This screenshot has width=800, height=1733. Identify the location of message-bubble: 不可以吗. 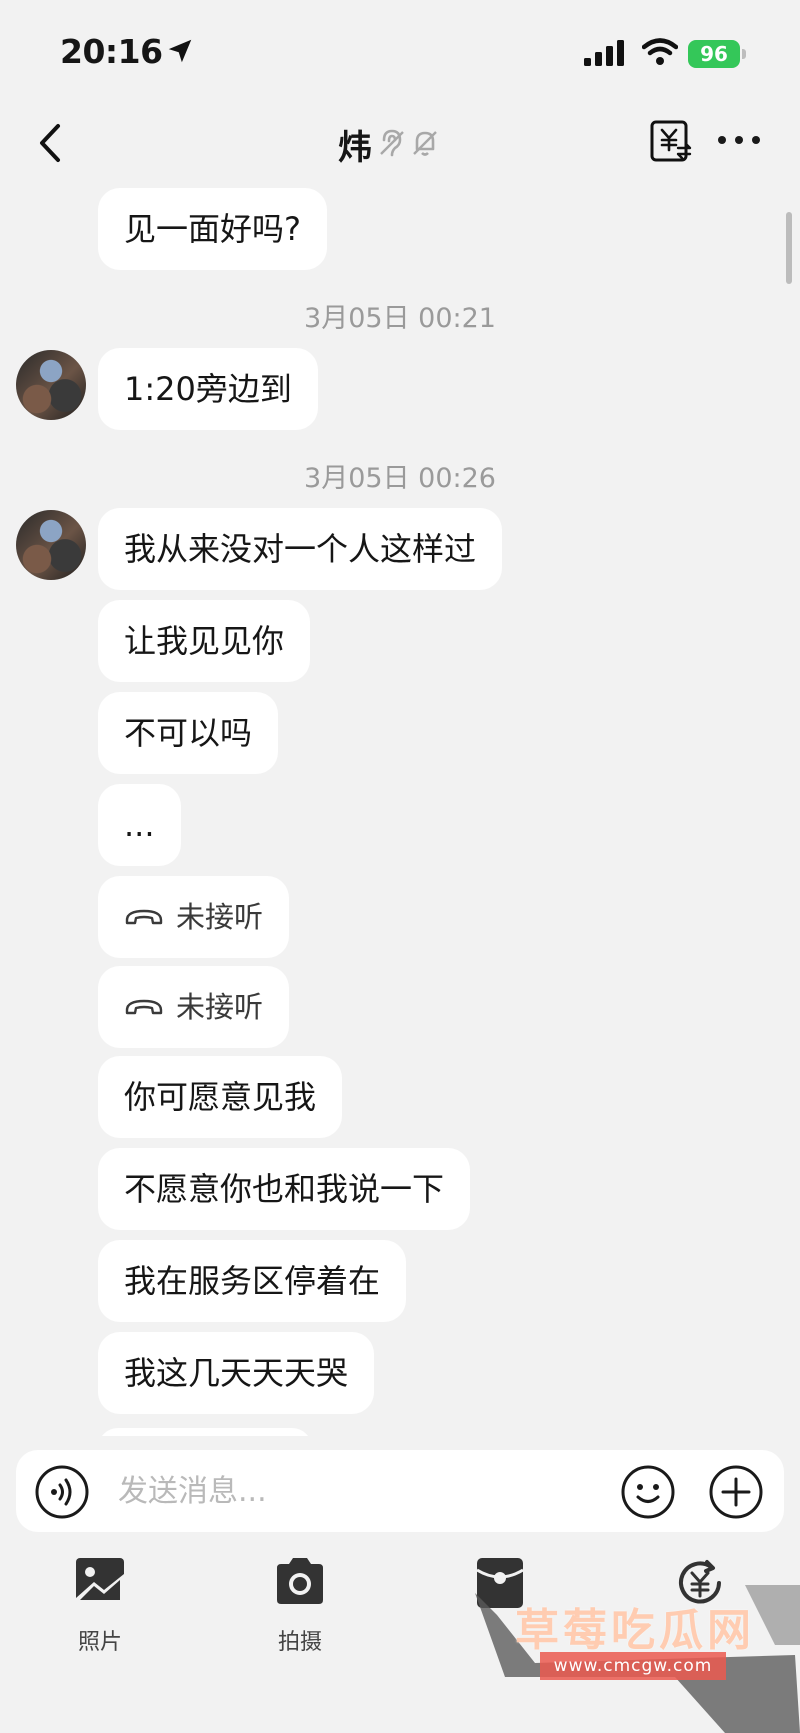
(188, 733).